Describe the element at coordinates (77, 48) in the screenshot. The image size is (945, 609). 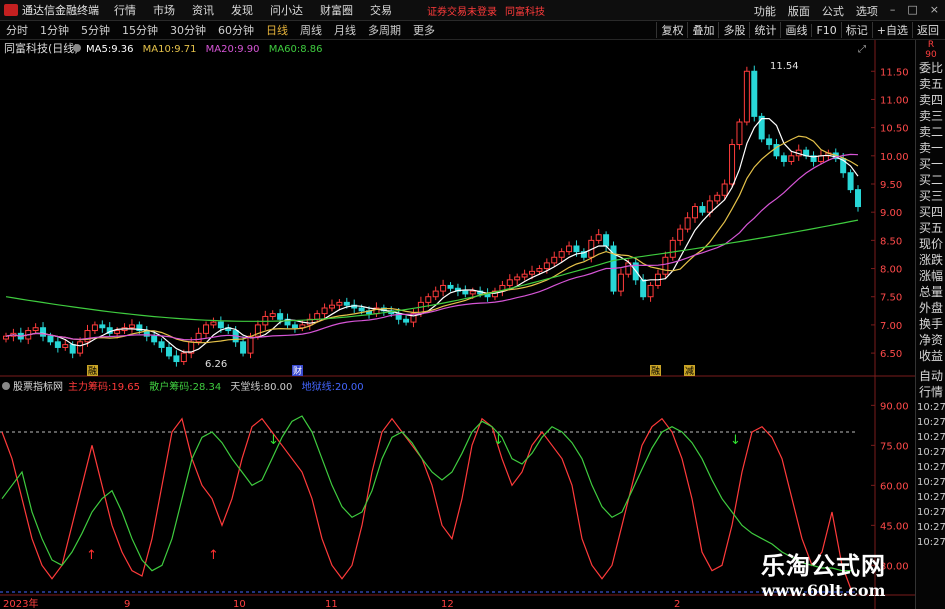
I see `settings-dot-icon` at that location.